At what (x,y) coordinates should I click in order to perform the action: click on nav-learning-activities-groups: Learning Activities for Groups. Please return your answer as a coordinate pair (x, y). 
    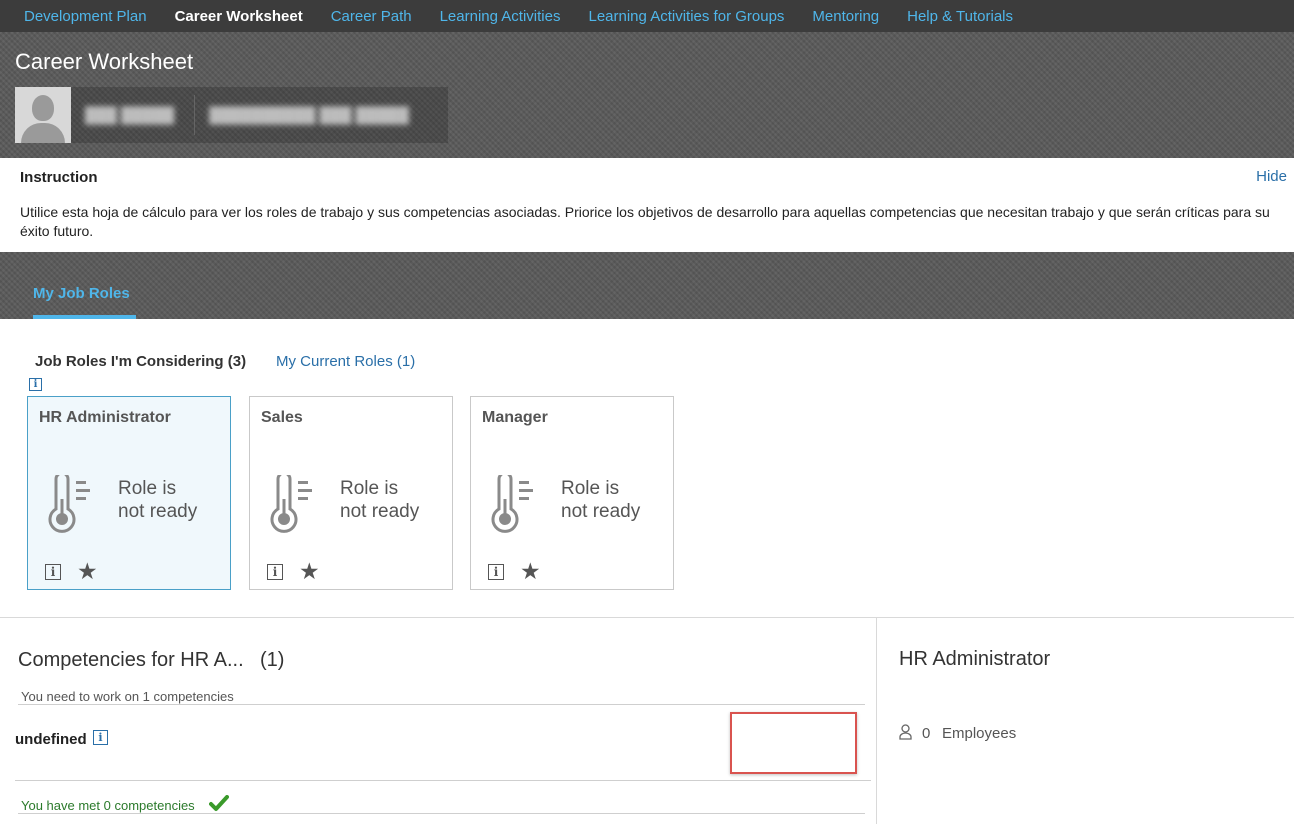
    Looking at the image, I should click on (686, 16).